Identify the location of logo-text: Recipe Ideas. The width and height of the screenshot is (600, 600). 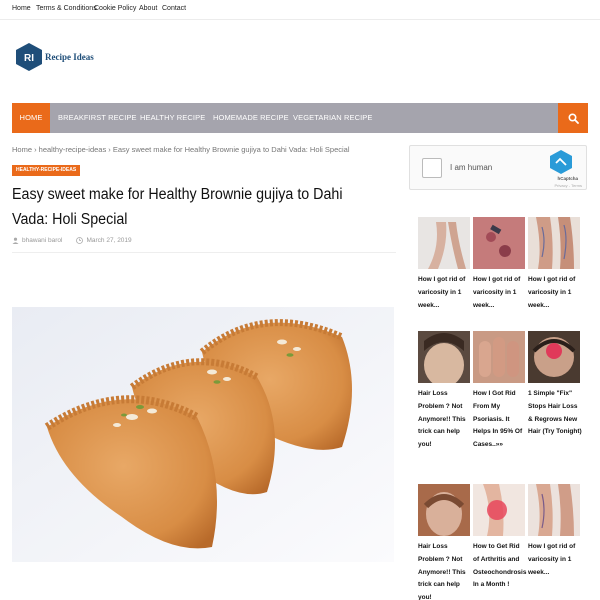
(69, 57).